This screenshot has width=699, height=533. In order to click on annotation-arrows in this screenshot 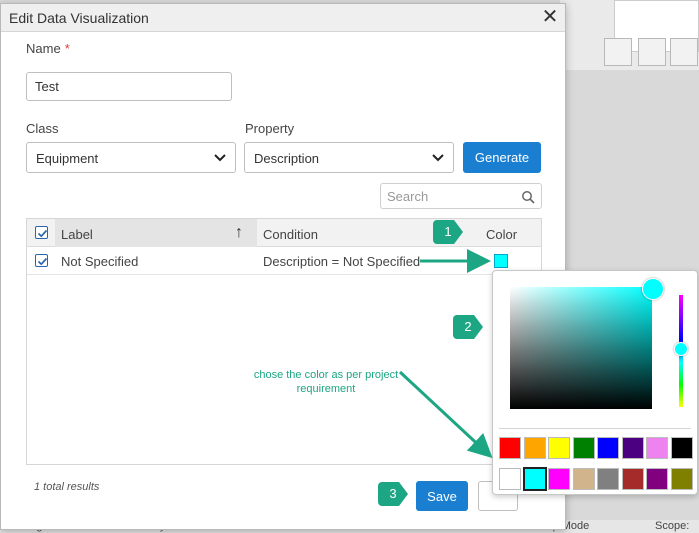, I will do `click(445, 354)`.